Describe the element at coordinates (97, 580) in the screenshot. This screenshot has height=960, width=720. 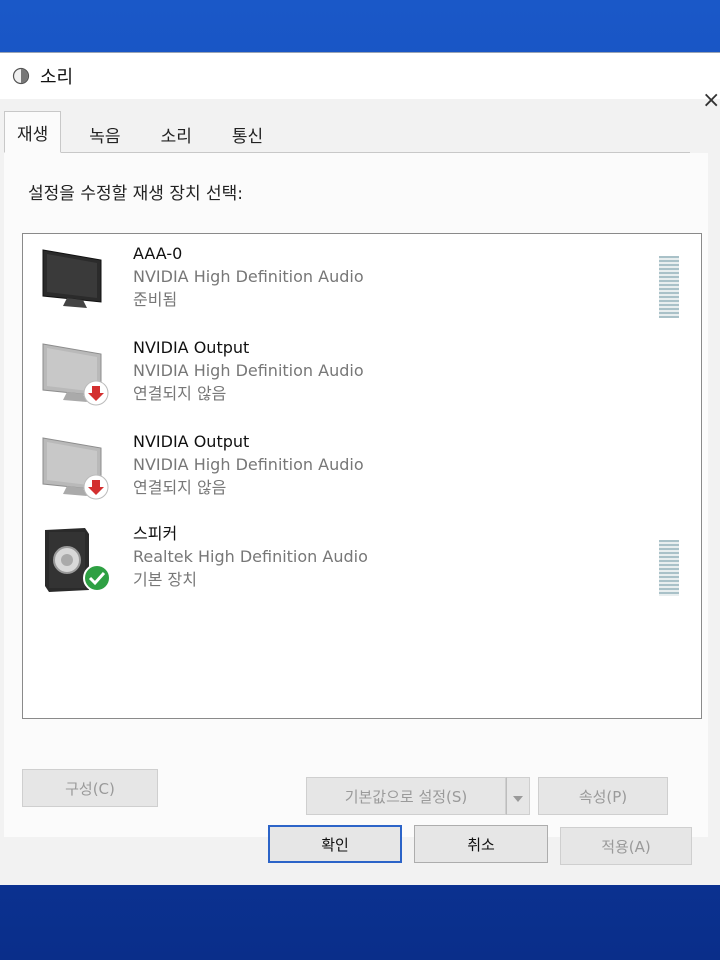
I see `default-check-icon` at that location.